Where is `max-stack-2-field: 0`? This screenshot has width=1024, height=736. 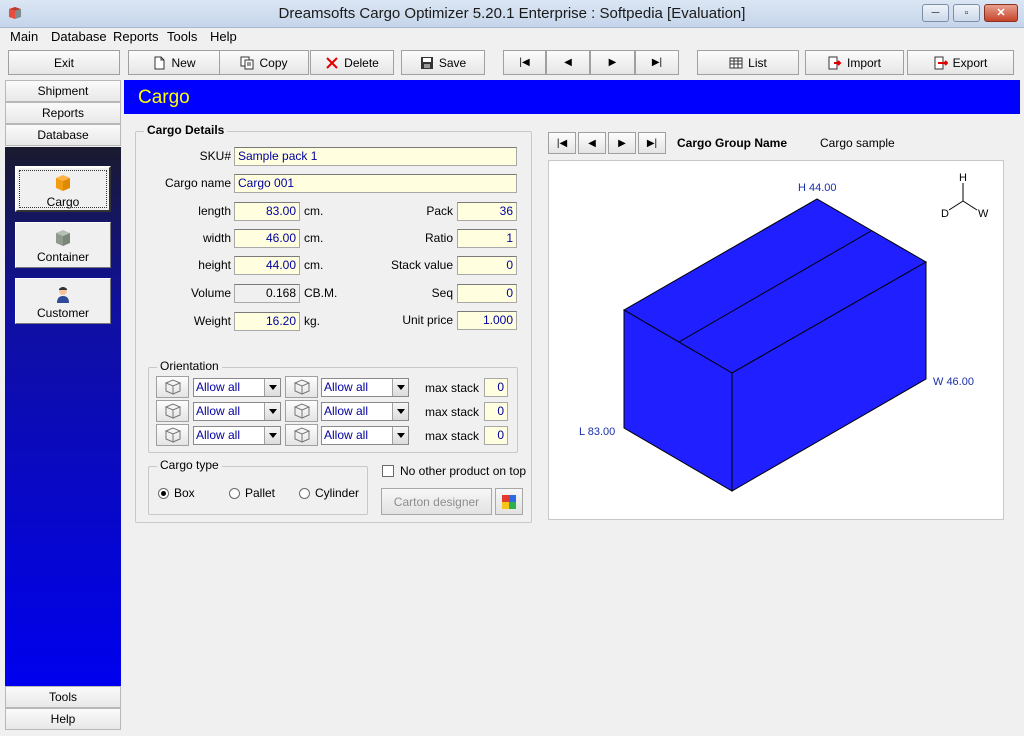 max-stack-2-field: 0 is located at coordinates (496, 411).